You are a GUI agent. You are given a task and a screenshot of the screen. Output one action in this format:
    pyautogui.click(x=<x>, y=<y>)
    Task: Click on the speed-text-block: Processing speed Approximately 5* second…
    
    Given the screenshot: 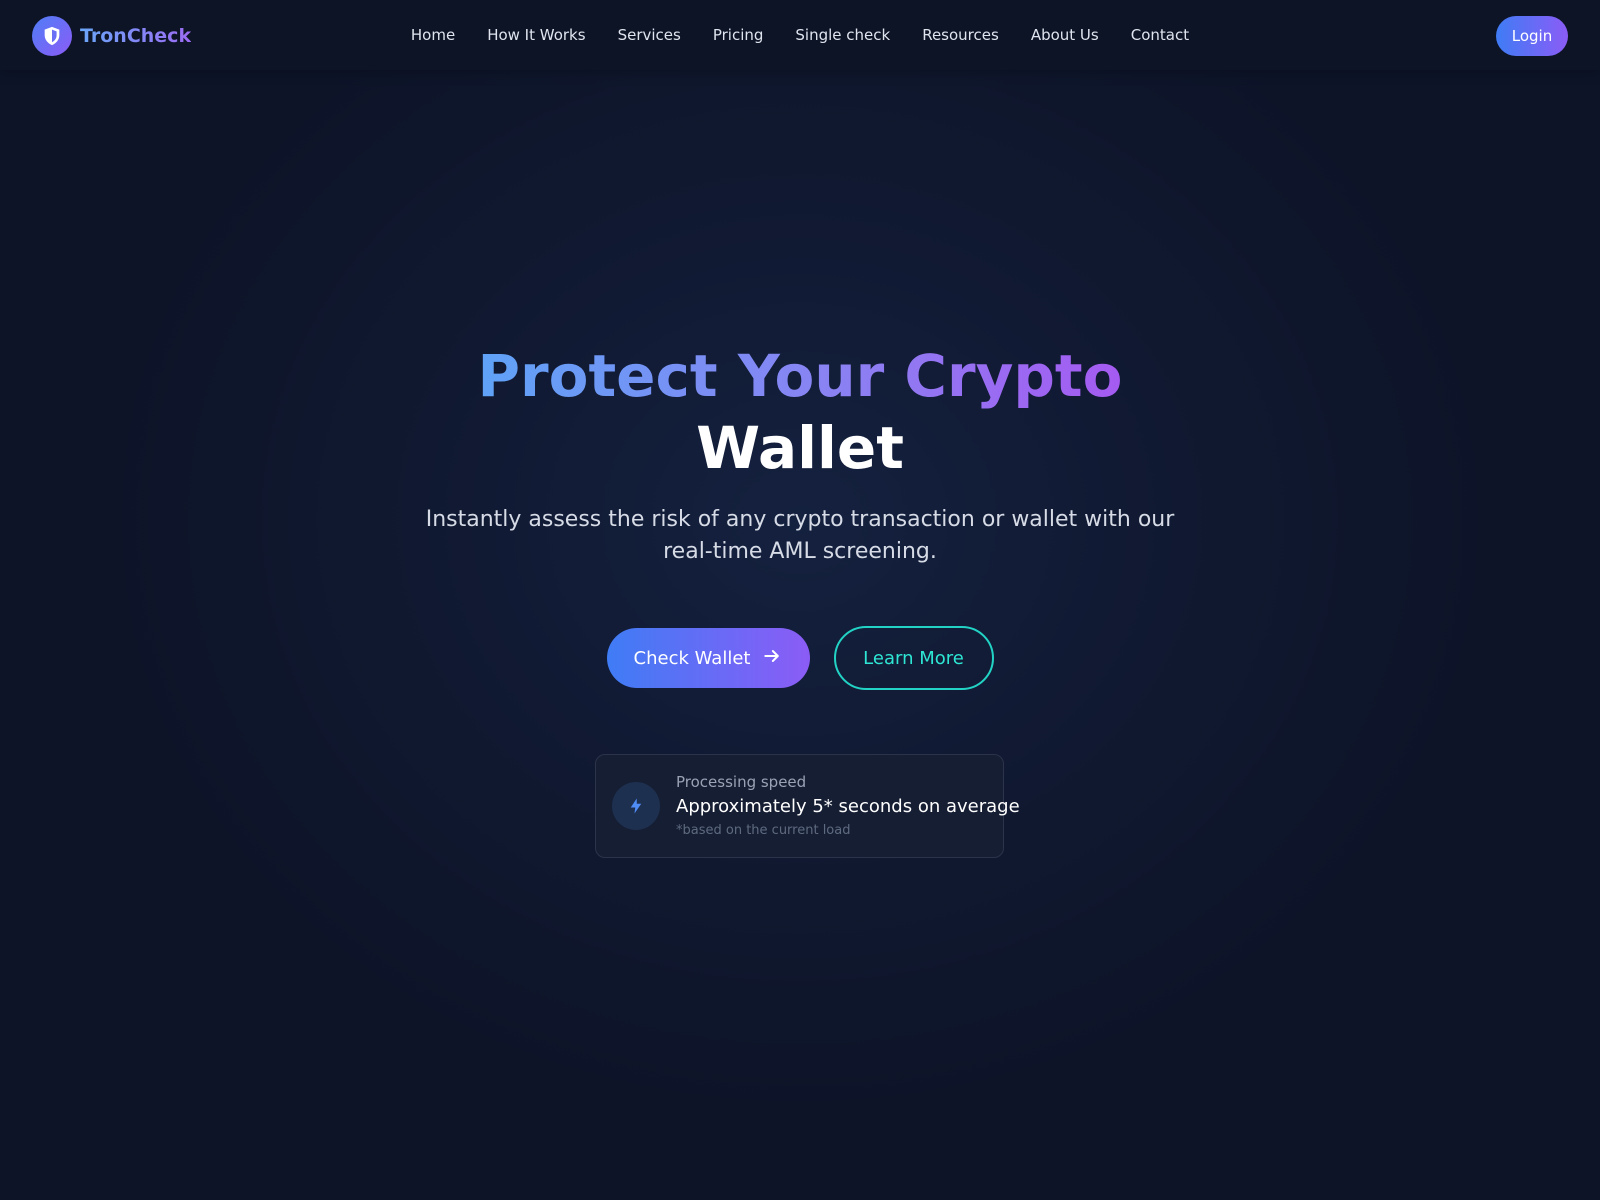 What is the action you would take?
    pyautogui.click(x=848, y=806)
    